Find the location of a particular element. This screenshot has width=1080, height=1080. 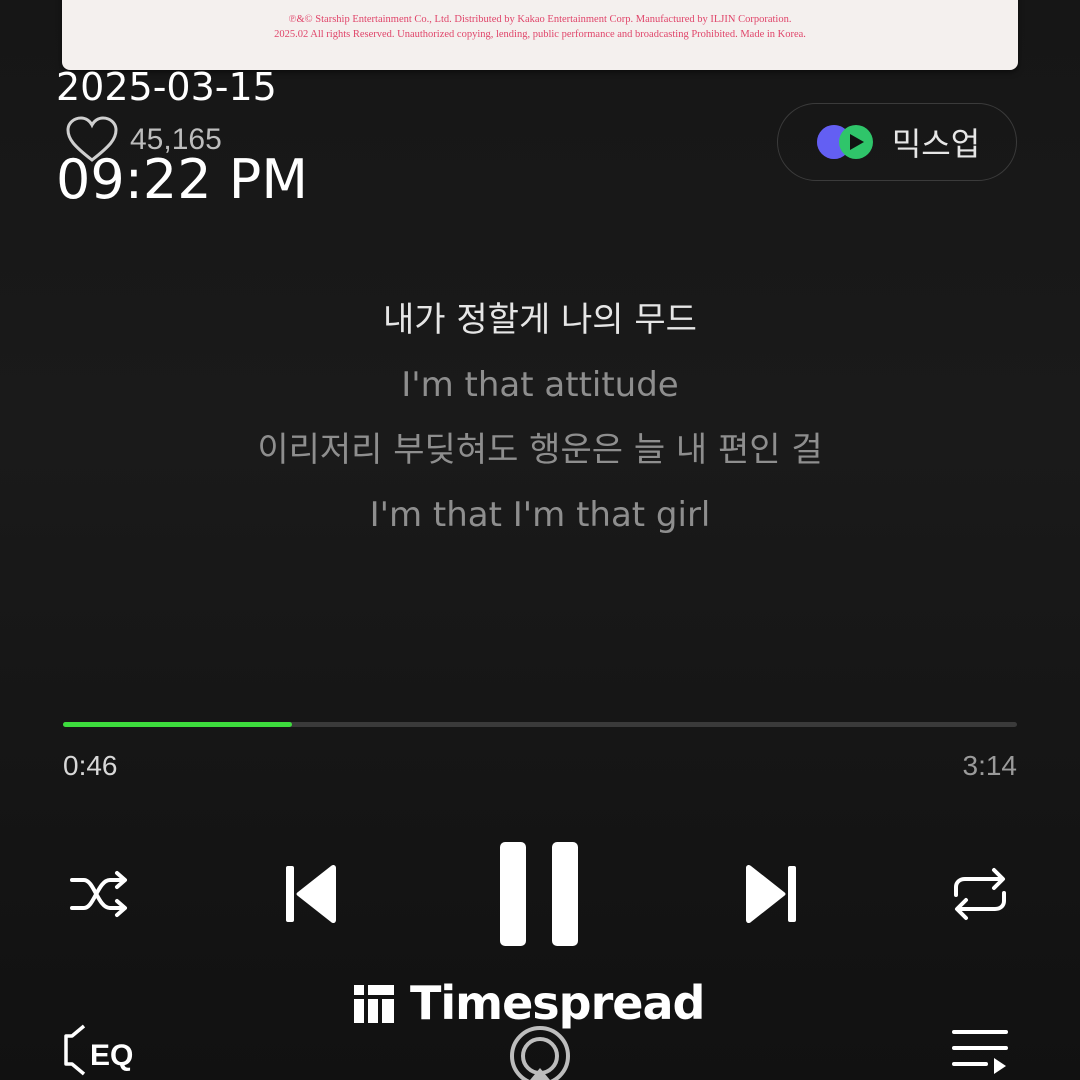

mixup-icon is located at coordinates (844, 142).